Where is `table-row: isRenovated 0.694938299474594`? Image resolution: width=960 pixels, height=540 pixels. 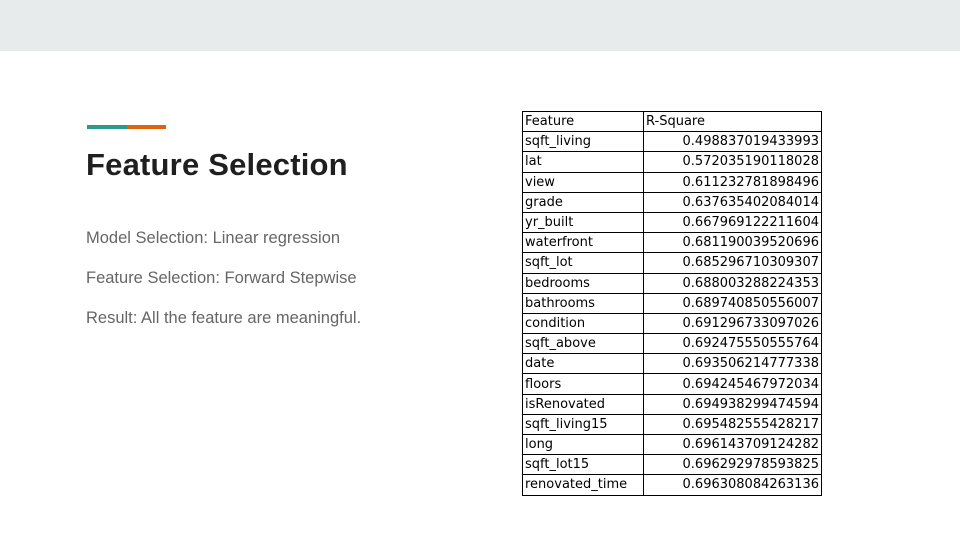
table-row: isRenovated 0.694938299474594 is located at coordinates (672, 404).